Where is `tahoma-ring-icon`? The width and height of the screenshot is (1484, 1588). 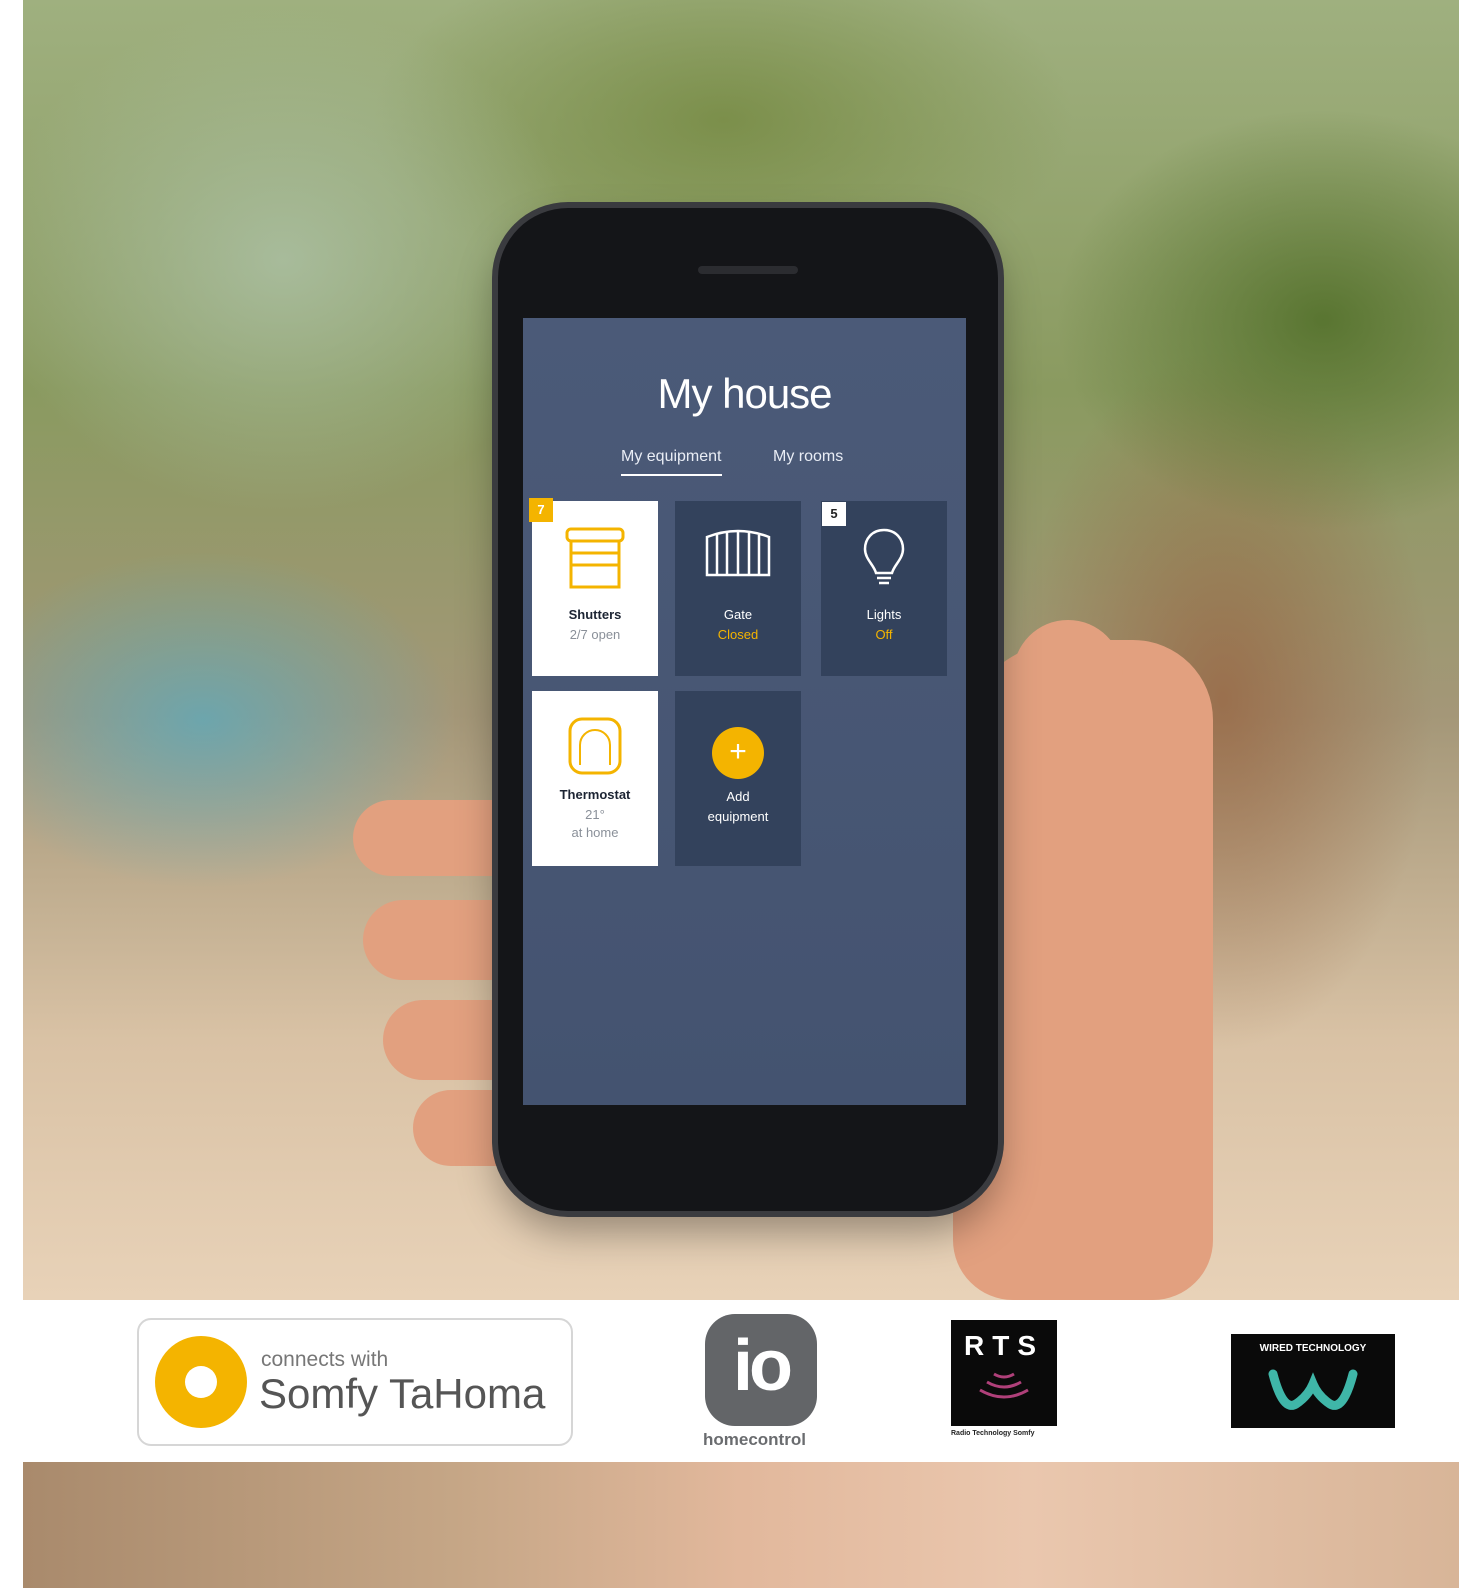 tahoma-ring-icon is located at coordinates (201, 1382).